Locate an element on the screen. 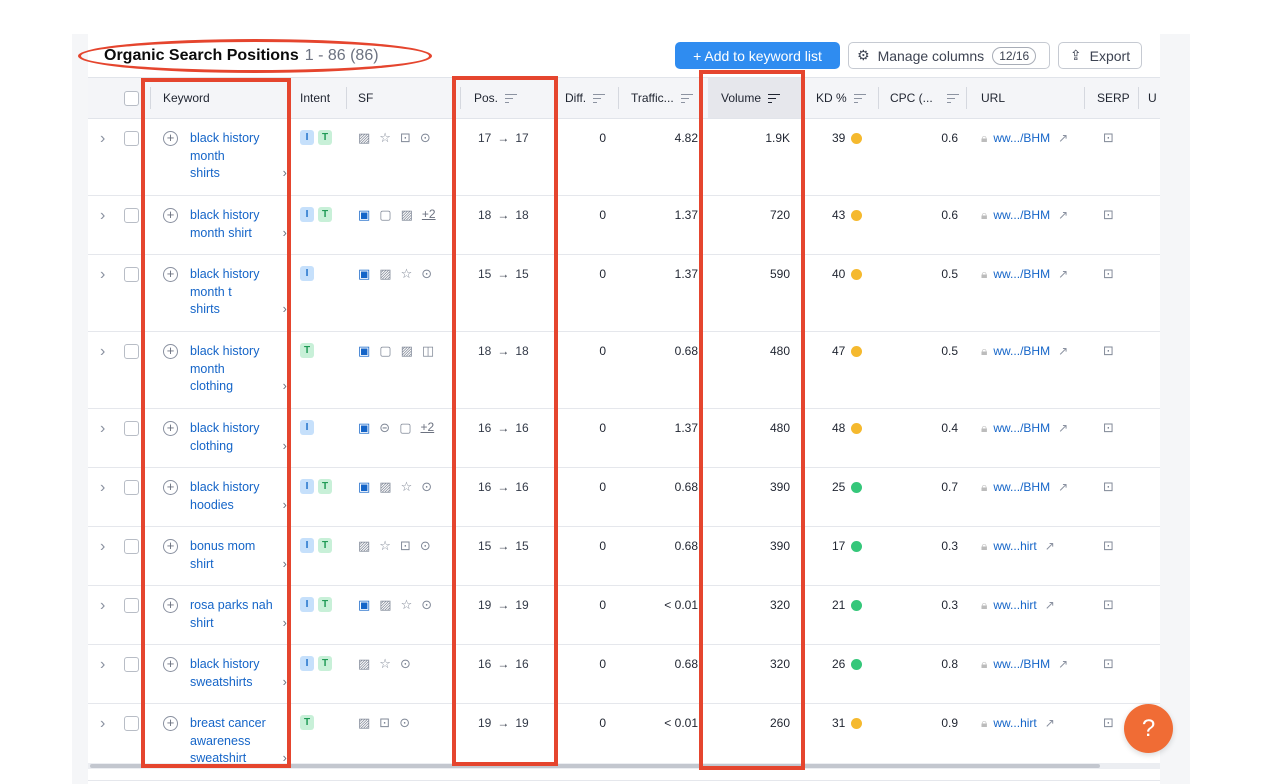 The width and height of the screenshot is (1264, 784). column-kd: KD % is located at coordinates (841, 98).